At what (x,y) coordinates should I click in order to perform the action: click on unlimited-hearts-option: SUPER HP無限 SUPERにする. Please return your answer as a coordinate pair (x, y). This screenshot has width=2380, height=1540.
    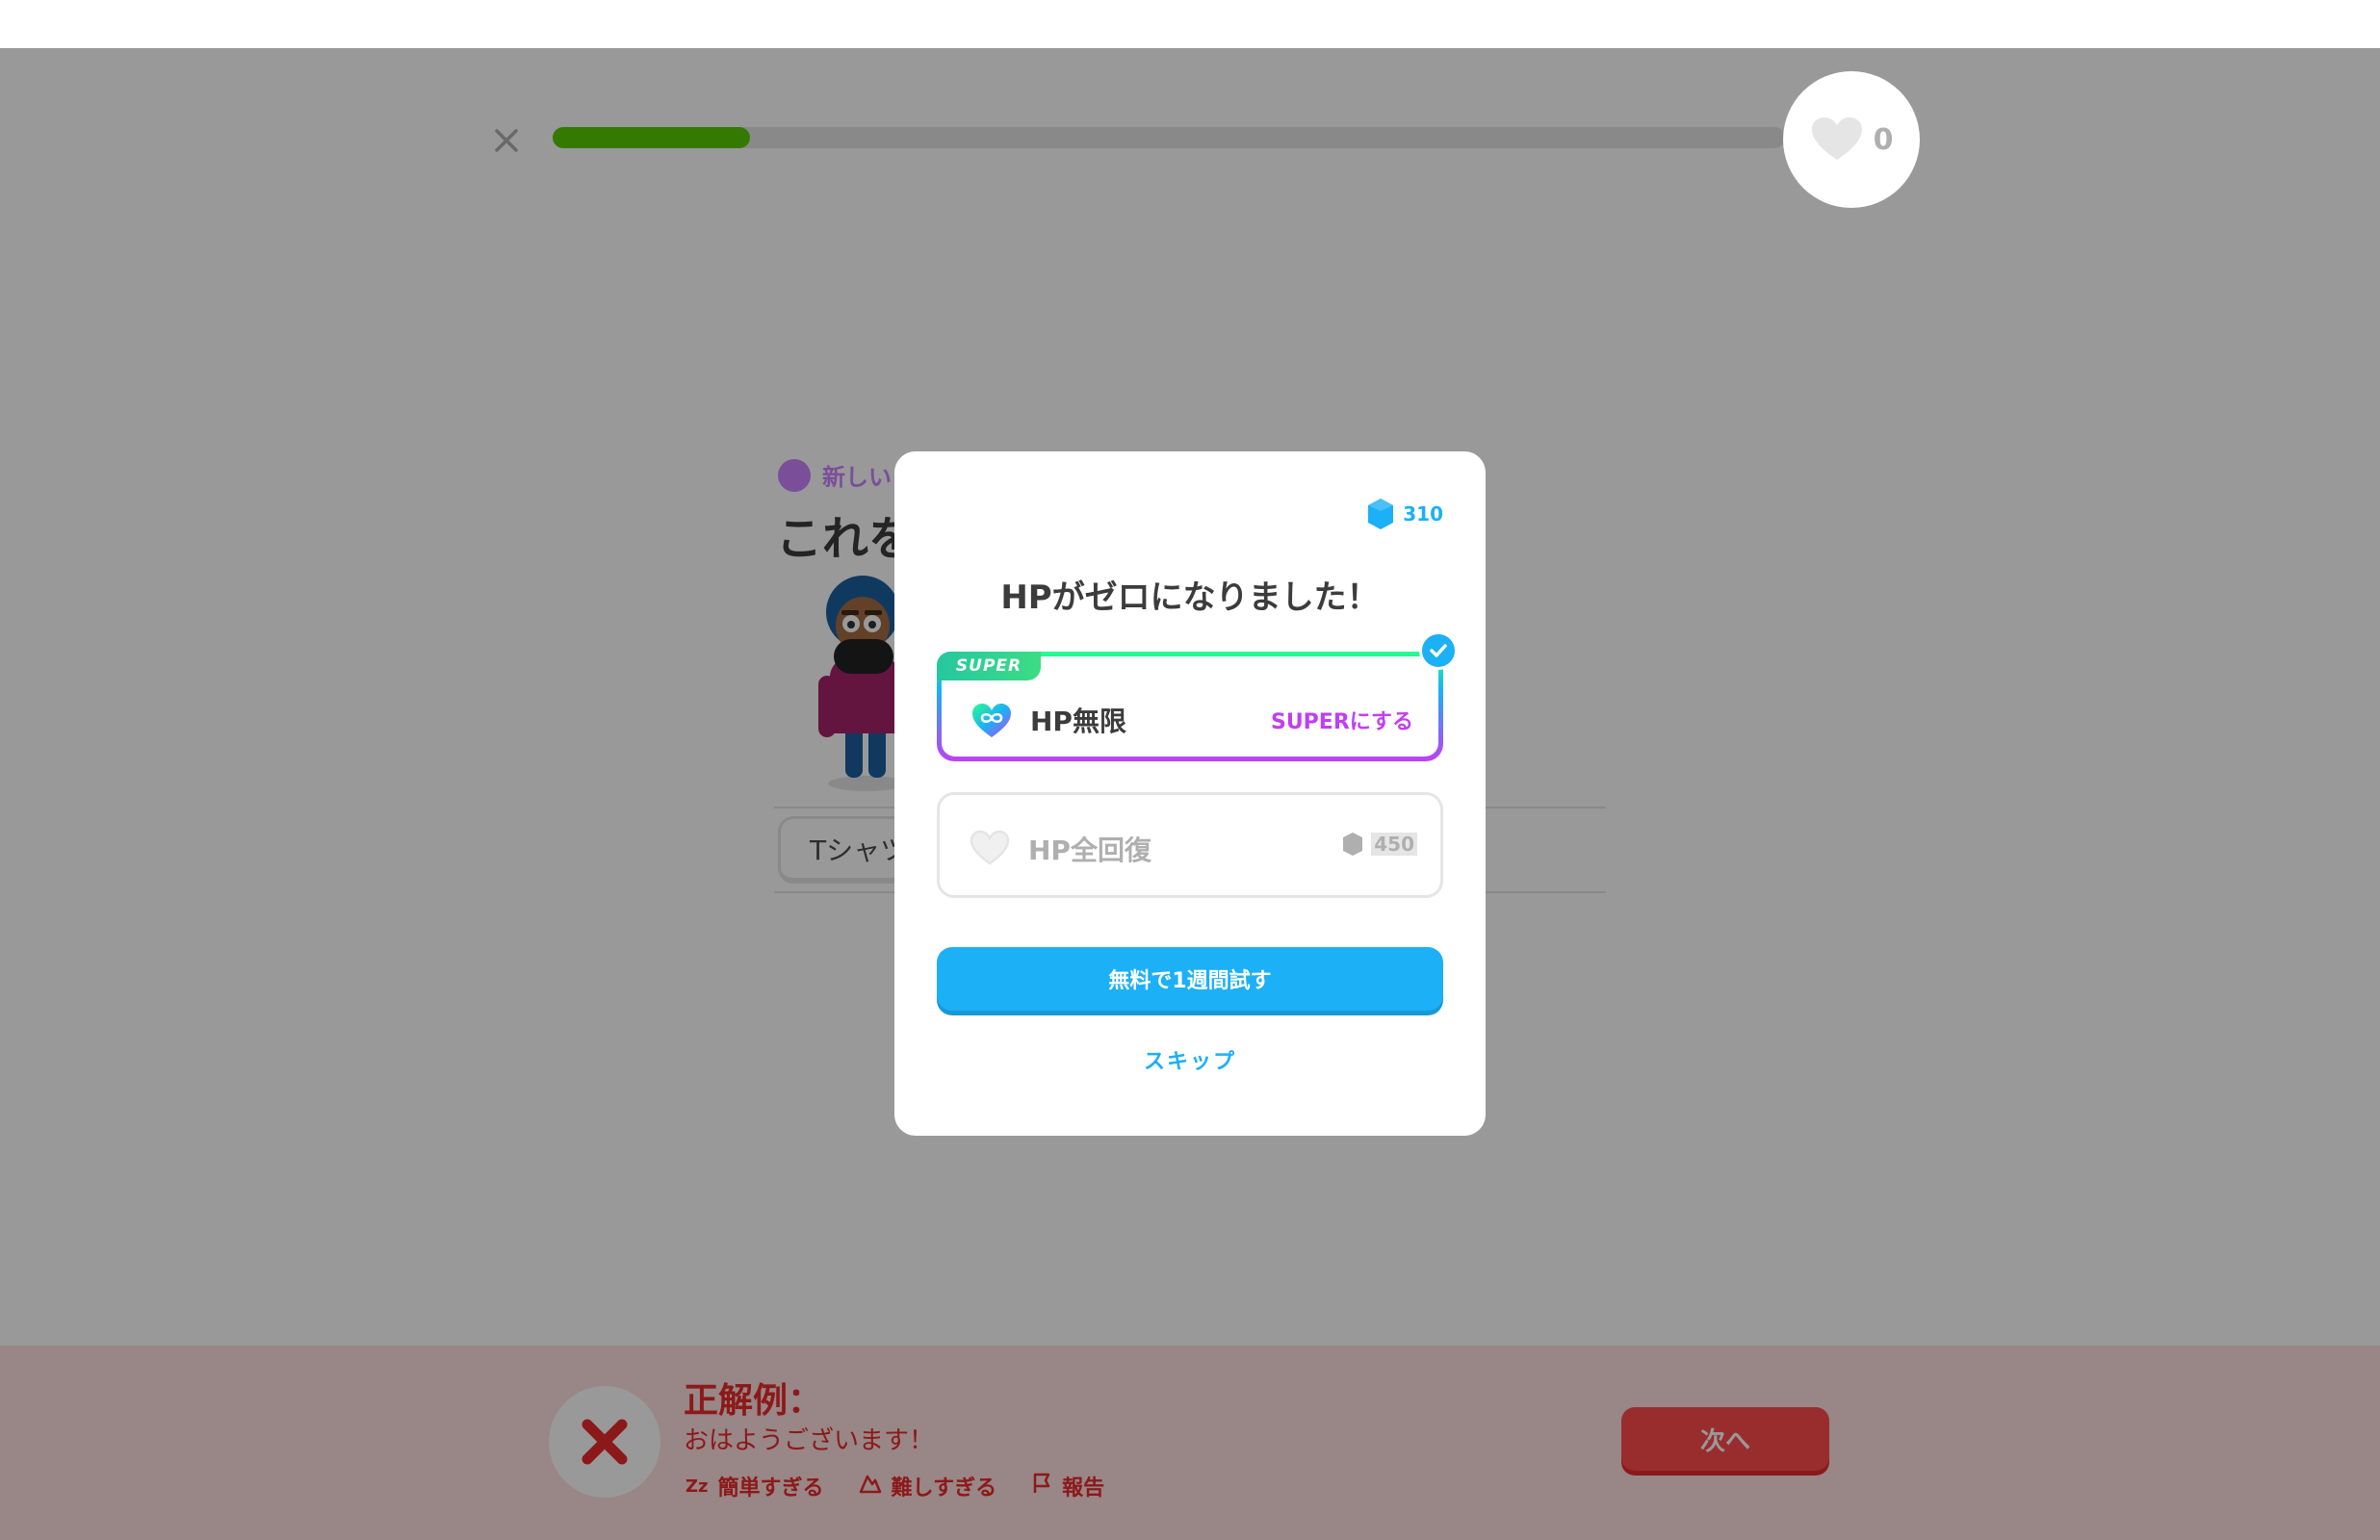
    Looking at the image, I should click on (1198, 696).